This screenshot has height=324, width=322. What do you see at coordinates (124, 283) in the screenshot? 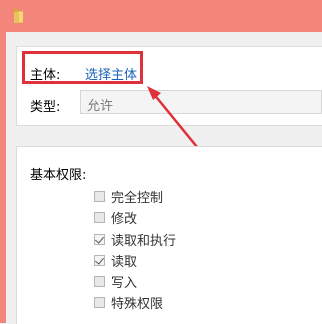
I see `permission-label: 写入` at bounding box center [124, 283].